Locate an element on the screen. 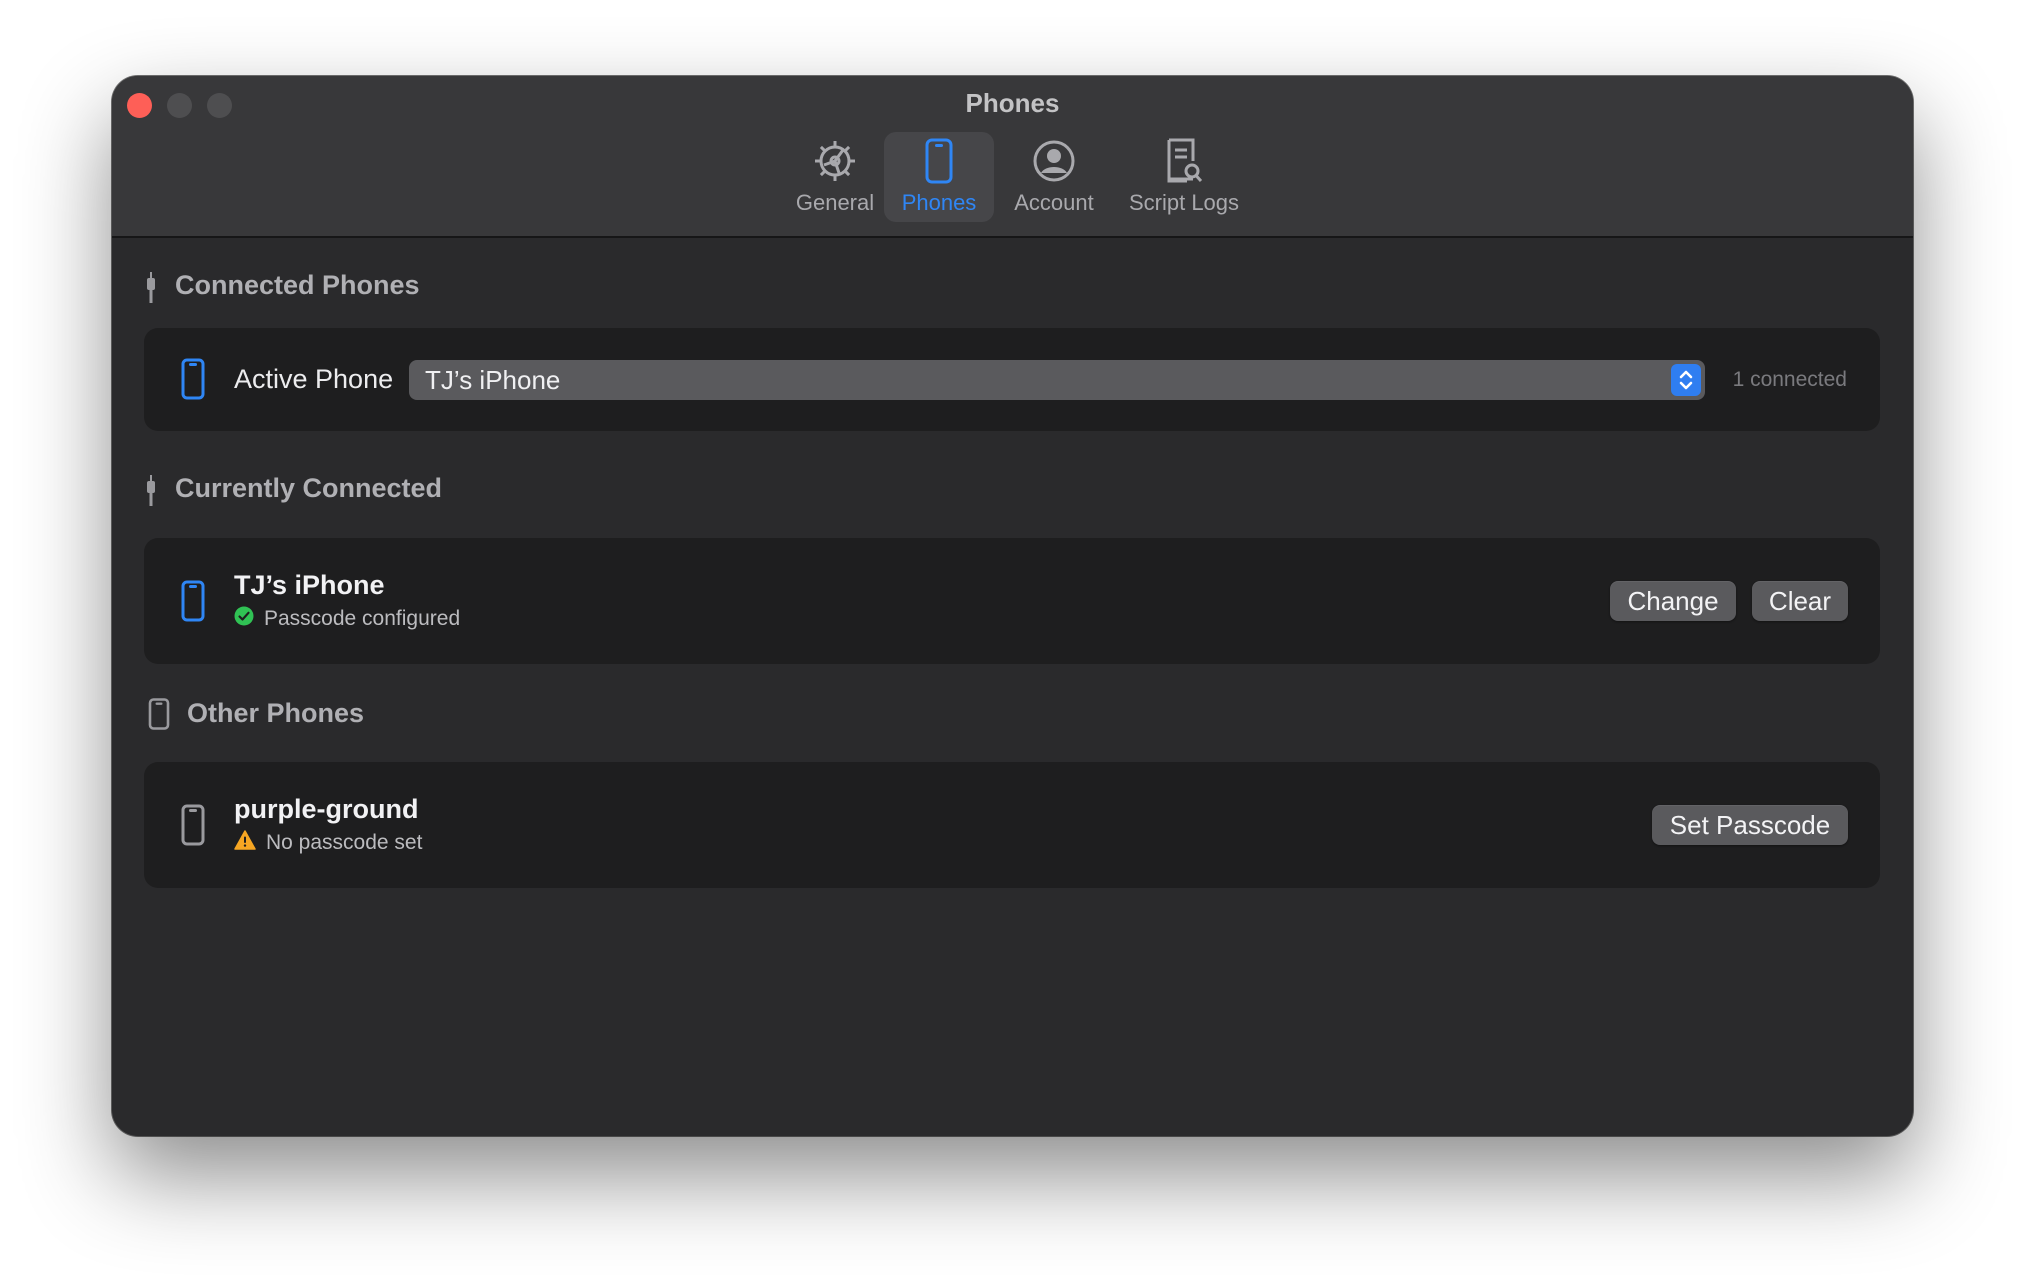 This screenshot has width=2024, height=1284. other-device-status: No passcode set is located at coordinates (328, 843).